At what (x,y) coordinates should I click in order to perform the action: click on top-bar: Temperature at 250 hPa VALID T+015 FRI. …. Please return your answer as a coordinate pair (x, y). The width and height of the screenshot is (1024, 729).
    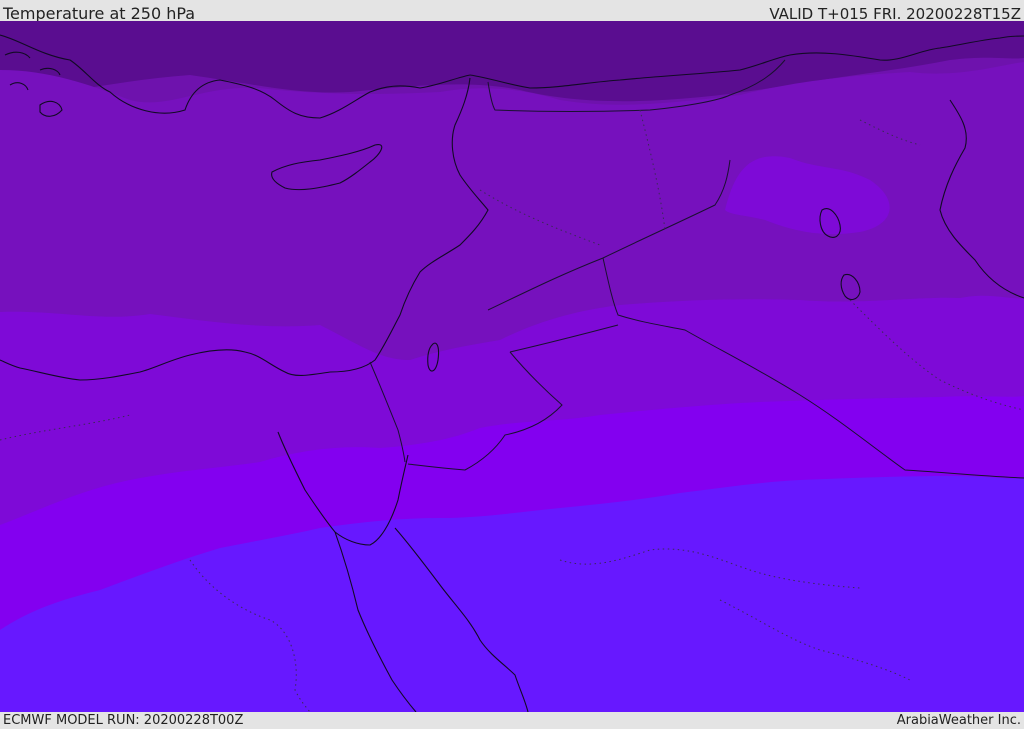
    Looking at the image, I should click on (512, 11).